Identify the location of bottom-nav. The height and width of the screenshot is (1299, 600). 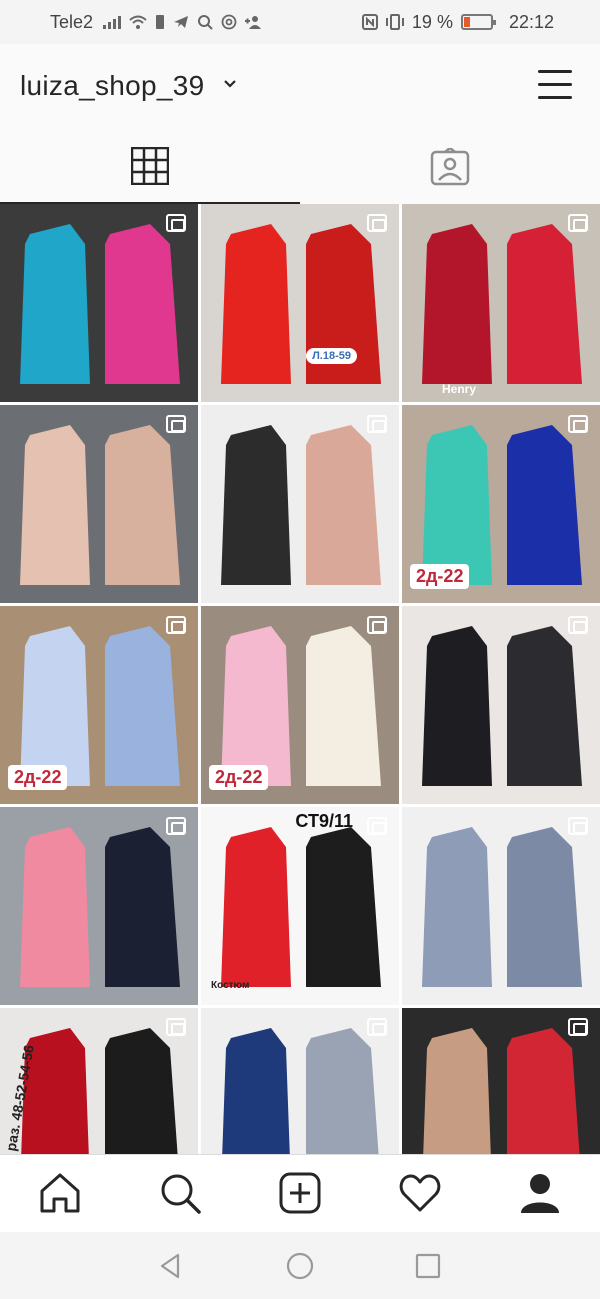
(300, 1193).